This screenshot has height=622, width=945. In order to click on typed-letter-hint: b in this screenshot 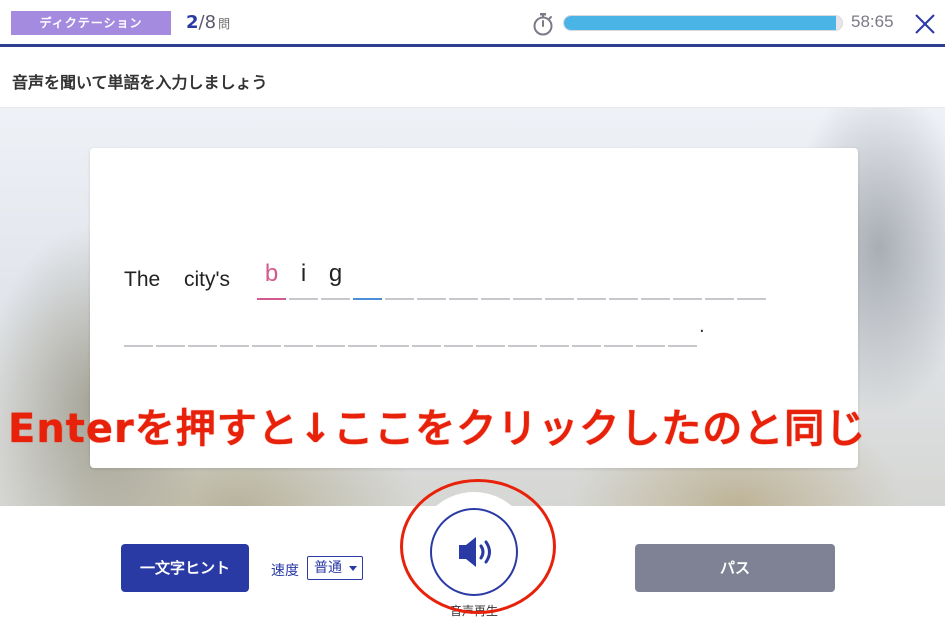, I will do `click(271, 273)`.